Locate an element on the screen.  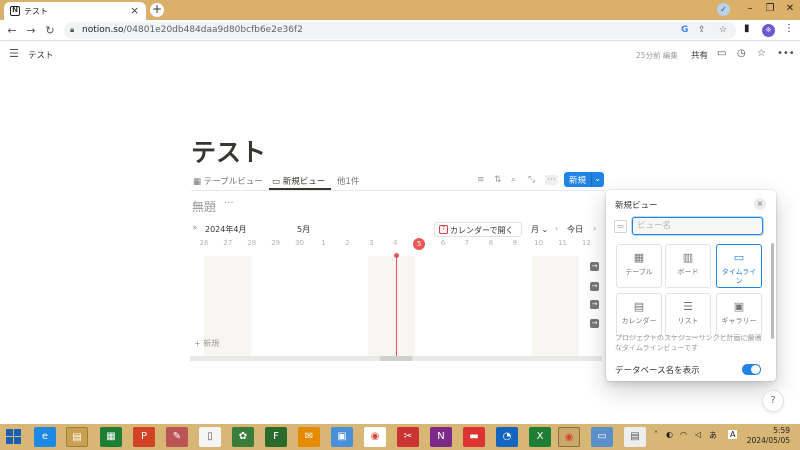
network-icon: ◐ is located at coordinates (669, 434).